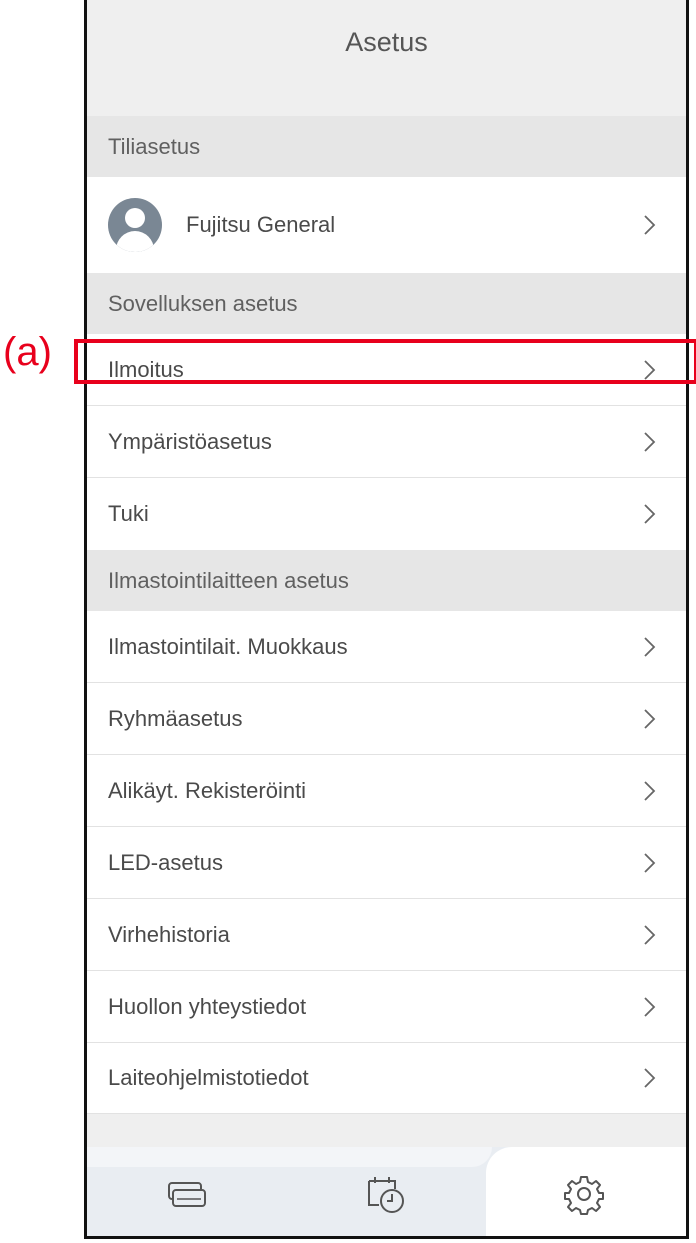 The width and height of the screenshot is (696, 1243). I want to click on devices-icon, so click(187, 1194).